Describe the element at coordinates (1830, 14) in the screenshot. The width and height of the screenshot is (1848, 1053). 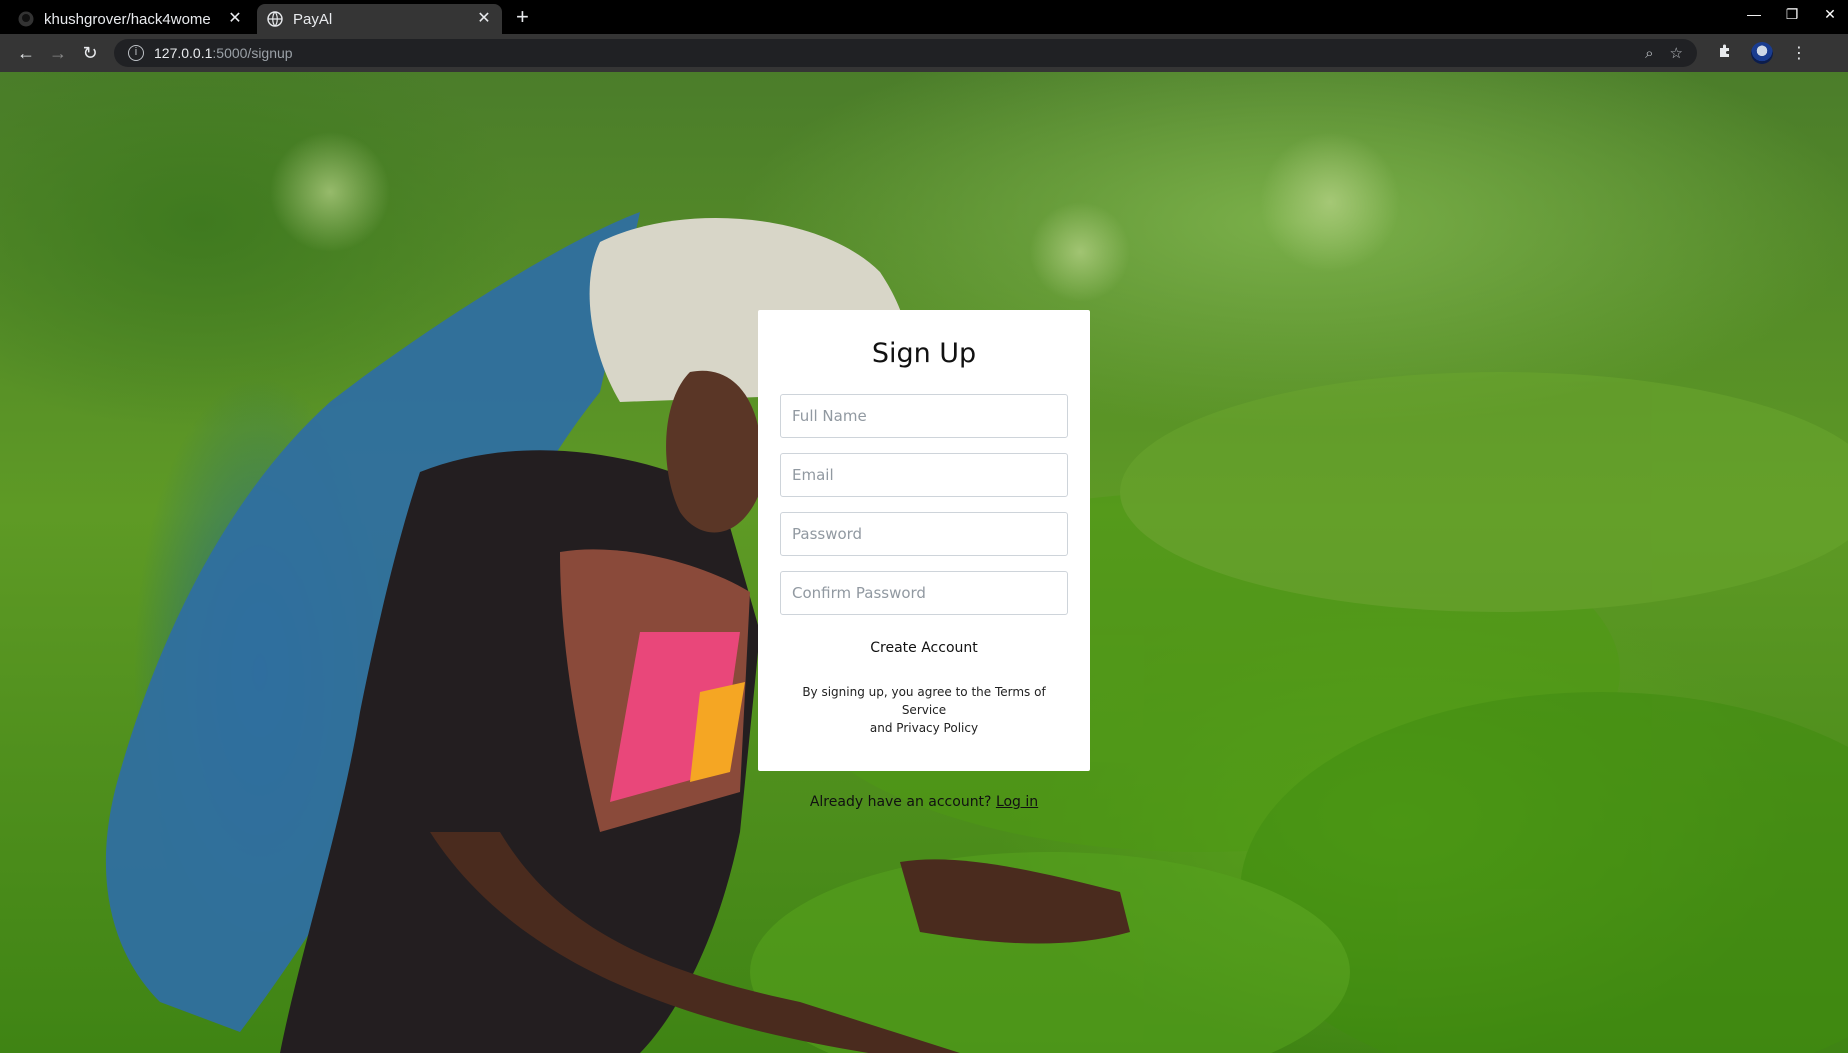
I see `close-window-icon: ✕` at that location.